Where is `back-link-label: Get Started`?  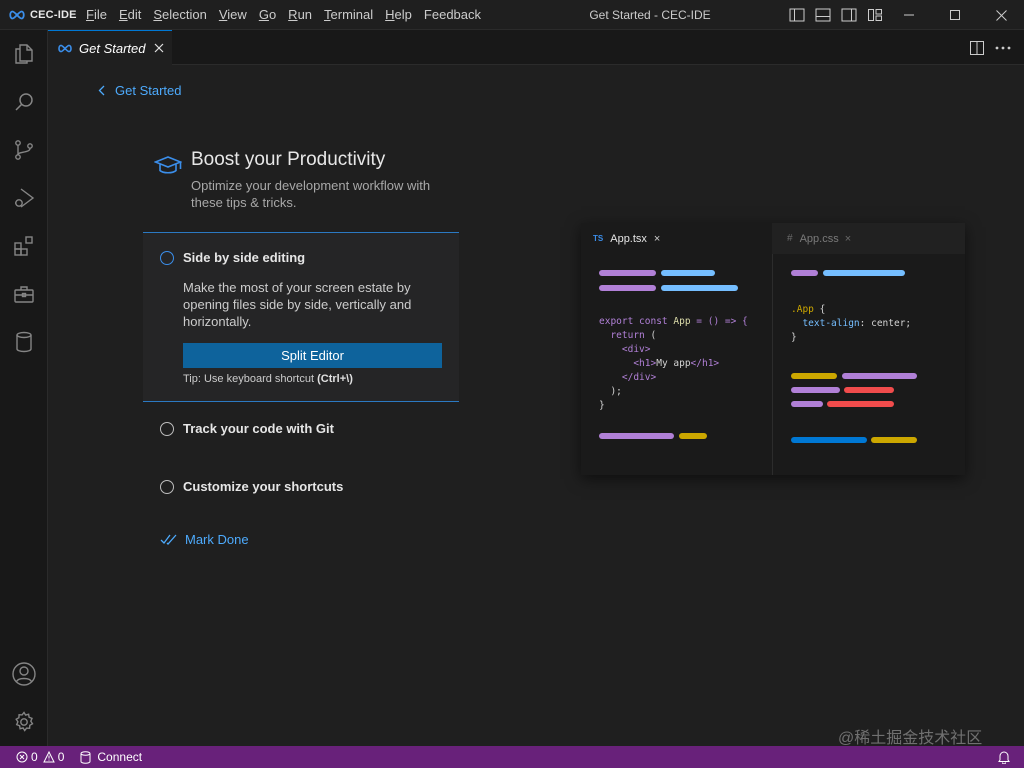
back-link-label: Get Started is located at coordinates (148, 90).